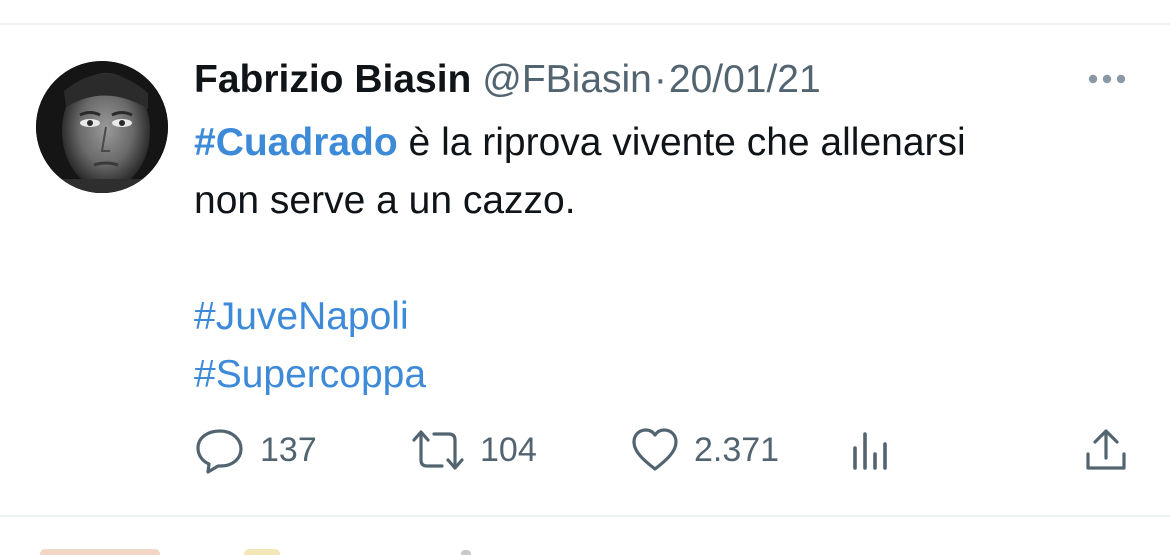 The image size is (1170, 555). I want to click on avatar-image, so click(102, 127).